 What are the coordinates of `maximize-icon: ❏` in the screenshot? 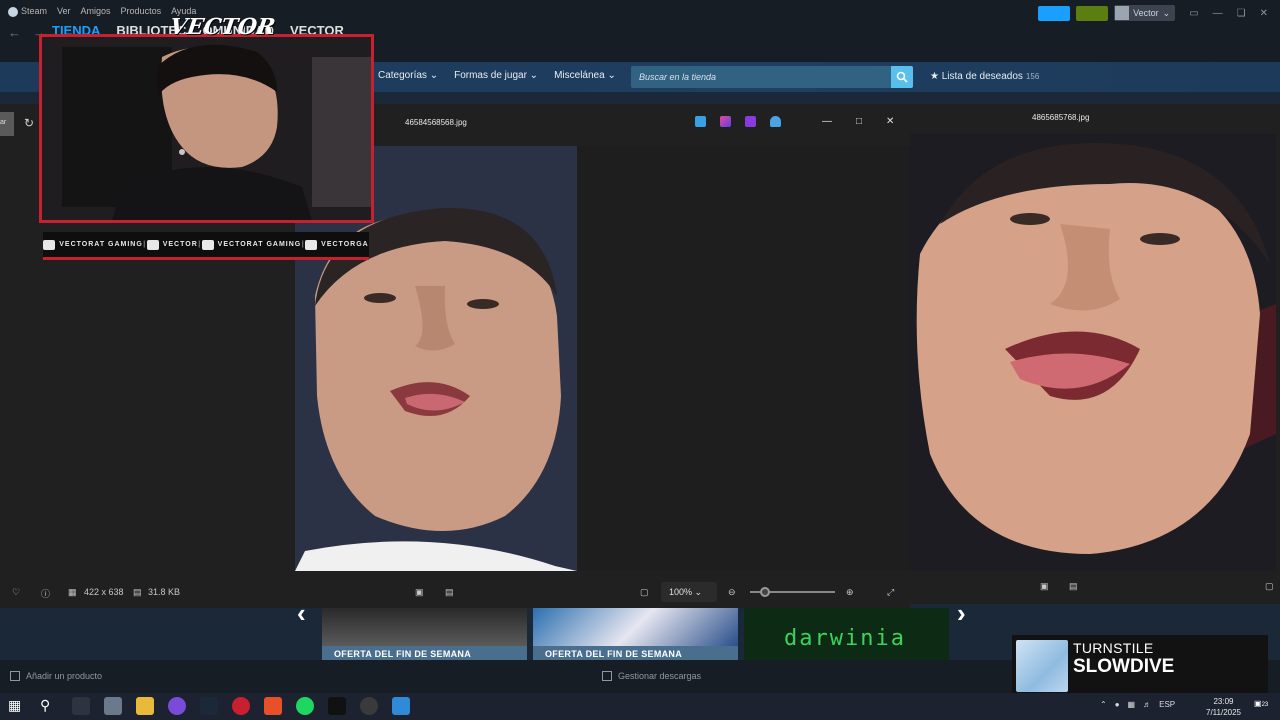 It's located at (1241, 13).